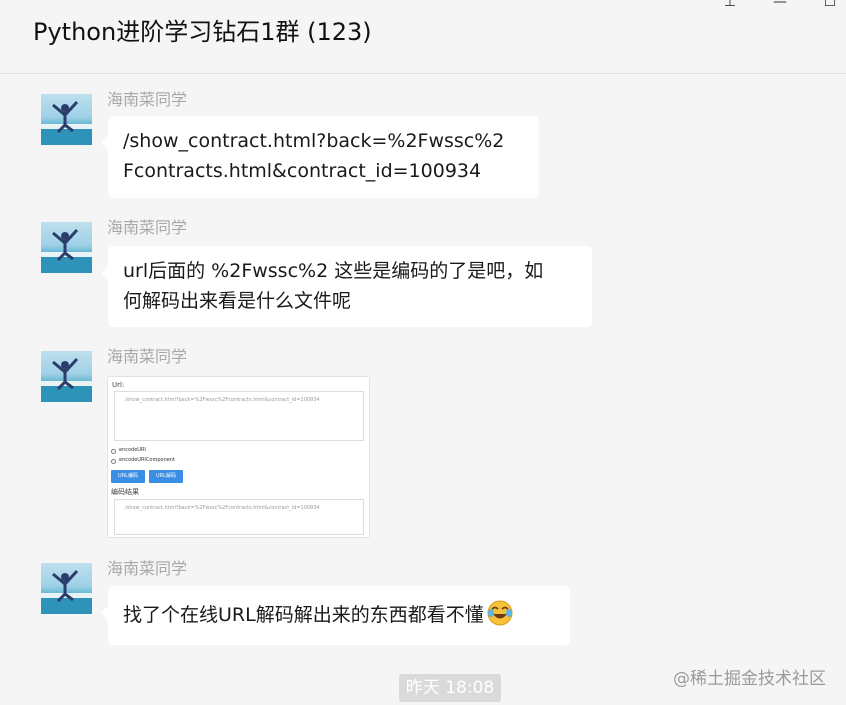 The height and width of the screenshot is (705, 846). What do you see at coordinates (780, 6) in the screenshot?
I see `minimize-icon: —` at bounding box center [780, 6].